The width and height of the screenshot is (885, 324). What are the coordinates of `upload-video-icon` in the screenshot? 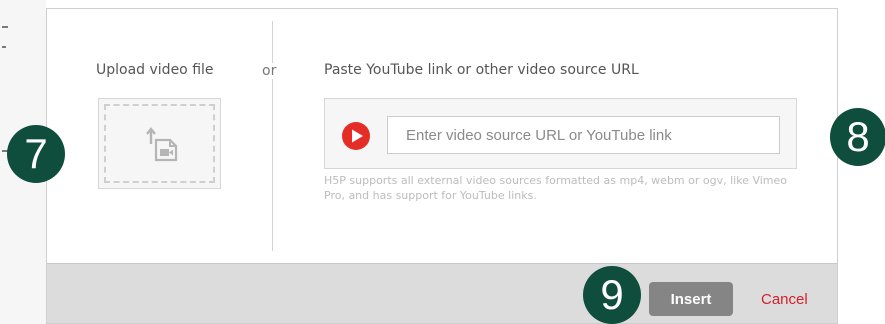 It's located at (162, 144).